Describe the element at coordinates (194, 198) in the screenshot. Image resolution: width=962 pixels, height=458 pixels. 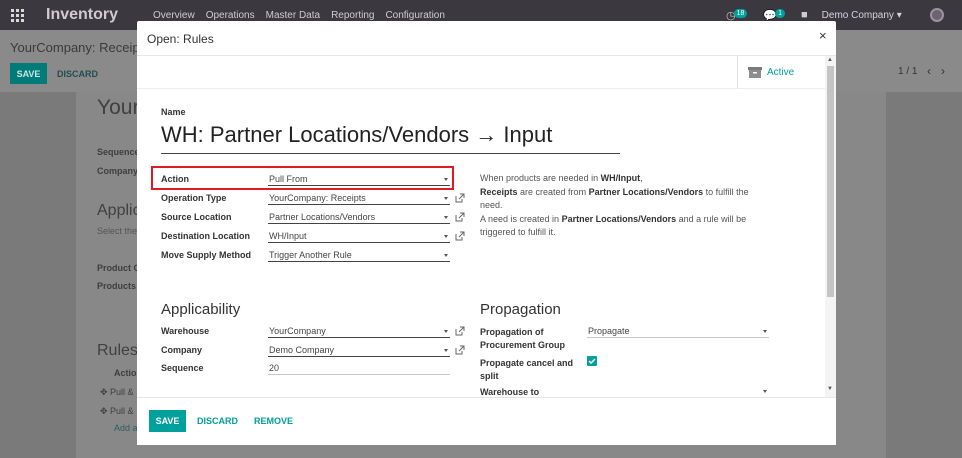
I see `operation-type-label: Operation Type` at that location.